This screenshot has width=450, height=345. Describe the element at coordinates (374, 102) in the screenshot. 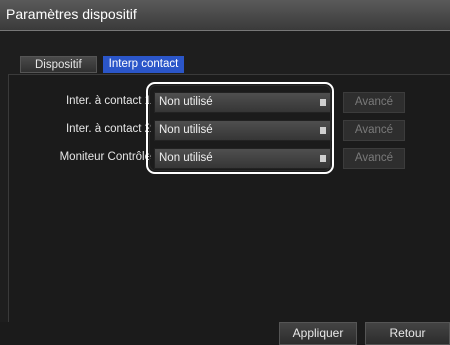

I see `contact-1-advanced-button: Avancé` at that location.